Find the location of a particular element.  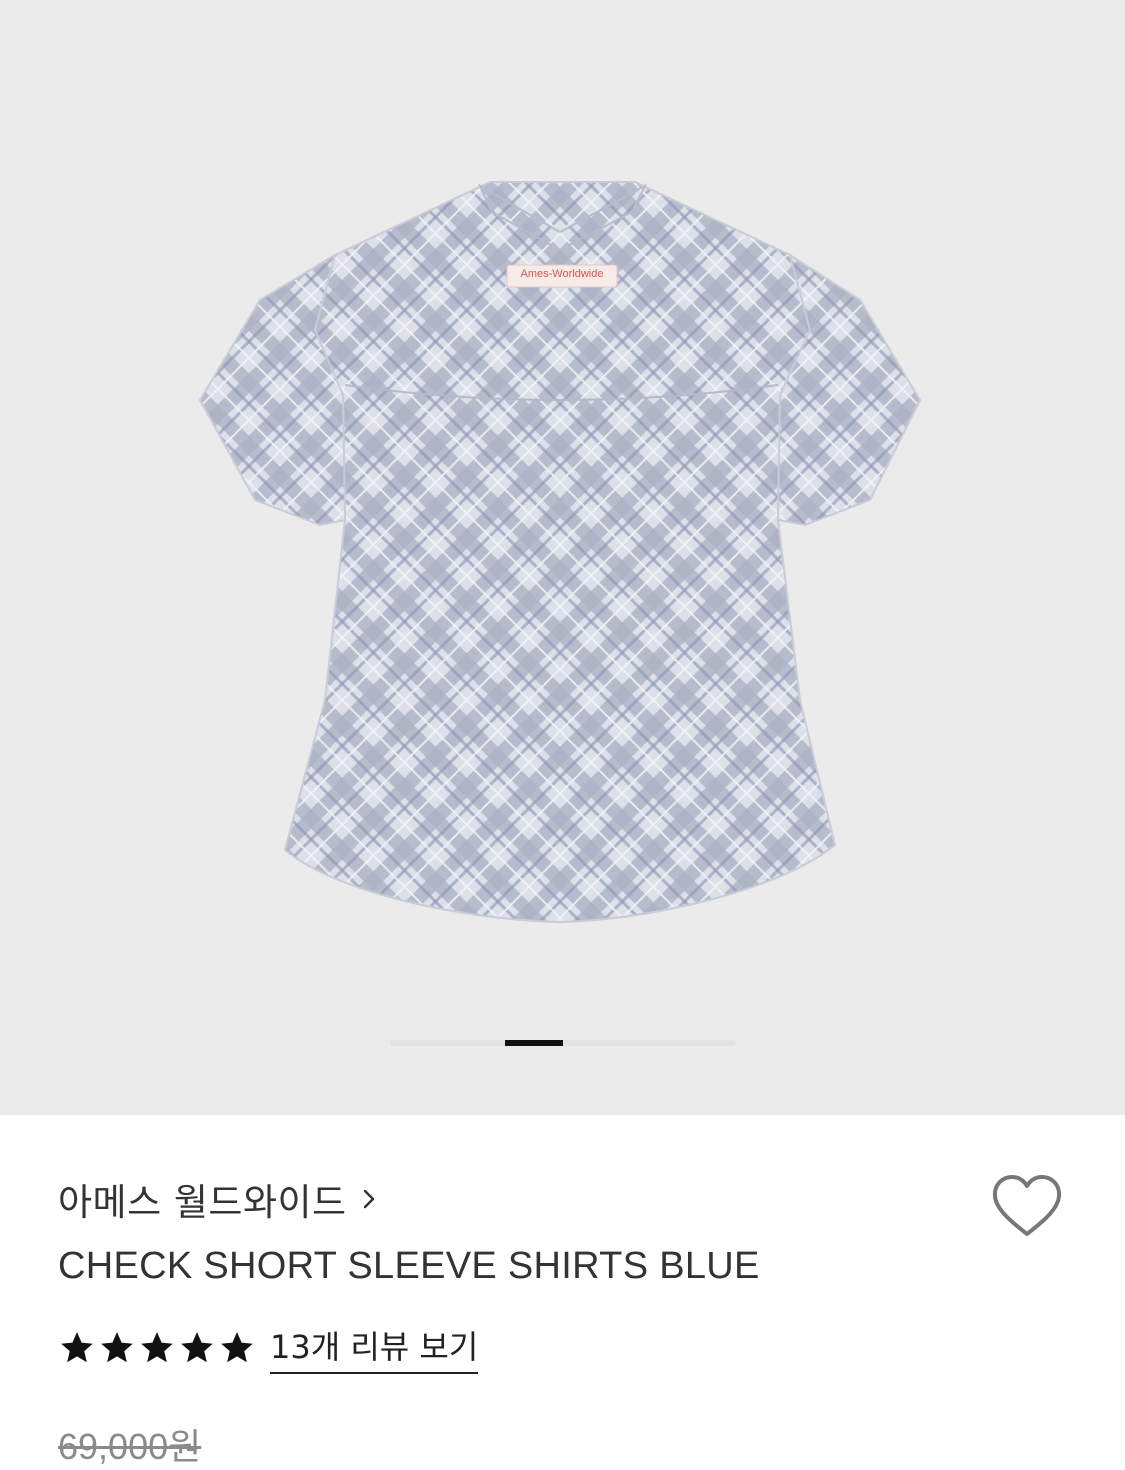

review-link: 13개 리뷰 보기 is located at coordinates (374, 1348).